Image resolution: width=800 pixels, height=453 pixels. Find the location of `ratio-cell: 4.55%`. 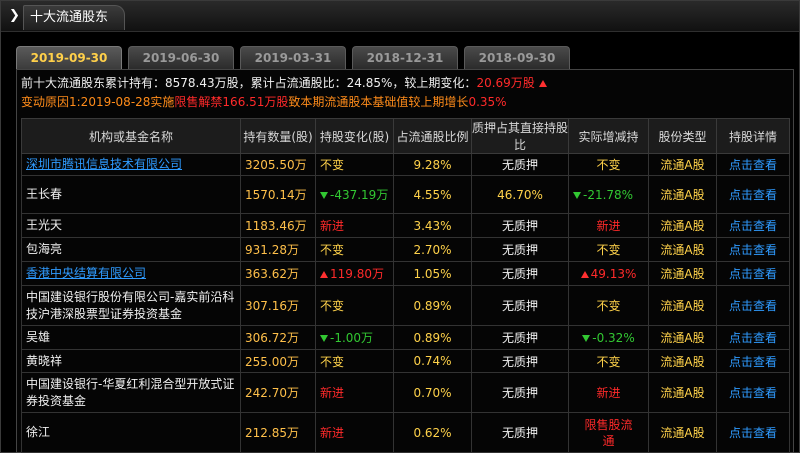

ratio-cell: 4.55% is located at coordinates (432, 194).